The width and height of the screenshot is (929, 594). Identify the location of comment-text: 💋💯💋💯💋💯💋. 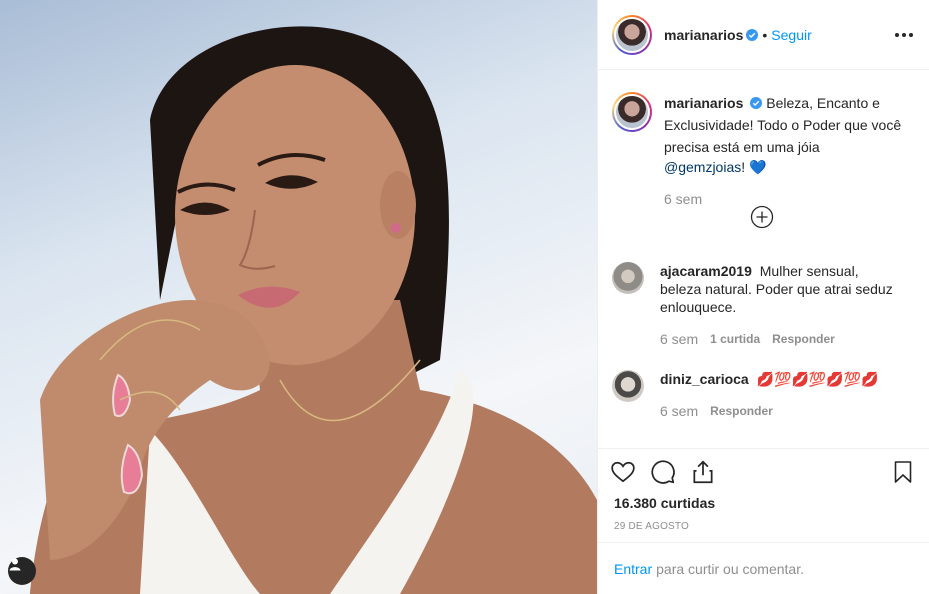
(817, 379).